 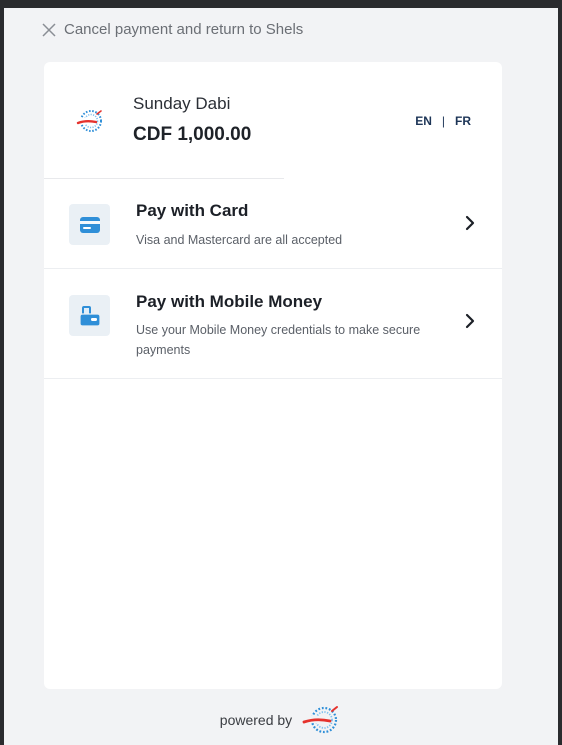 What do you see at coordinates (229, 301) in the screenshot?
I see `option-title: Pay with Mobile Money` at bounding box center [229, 301].